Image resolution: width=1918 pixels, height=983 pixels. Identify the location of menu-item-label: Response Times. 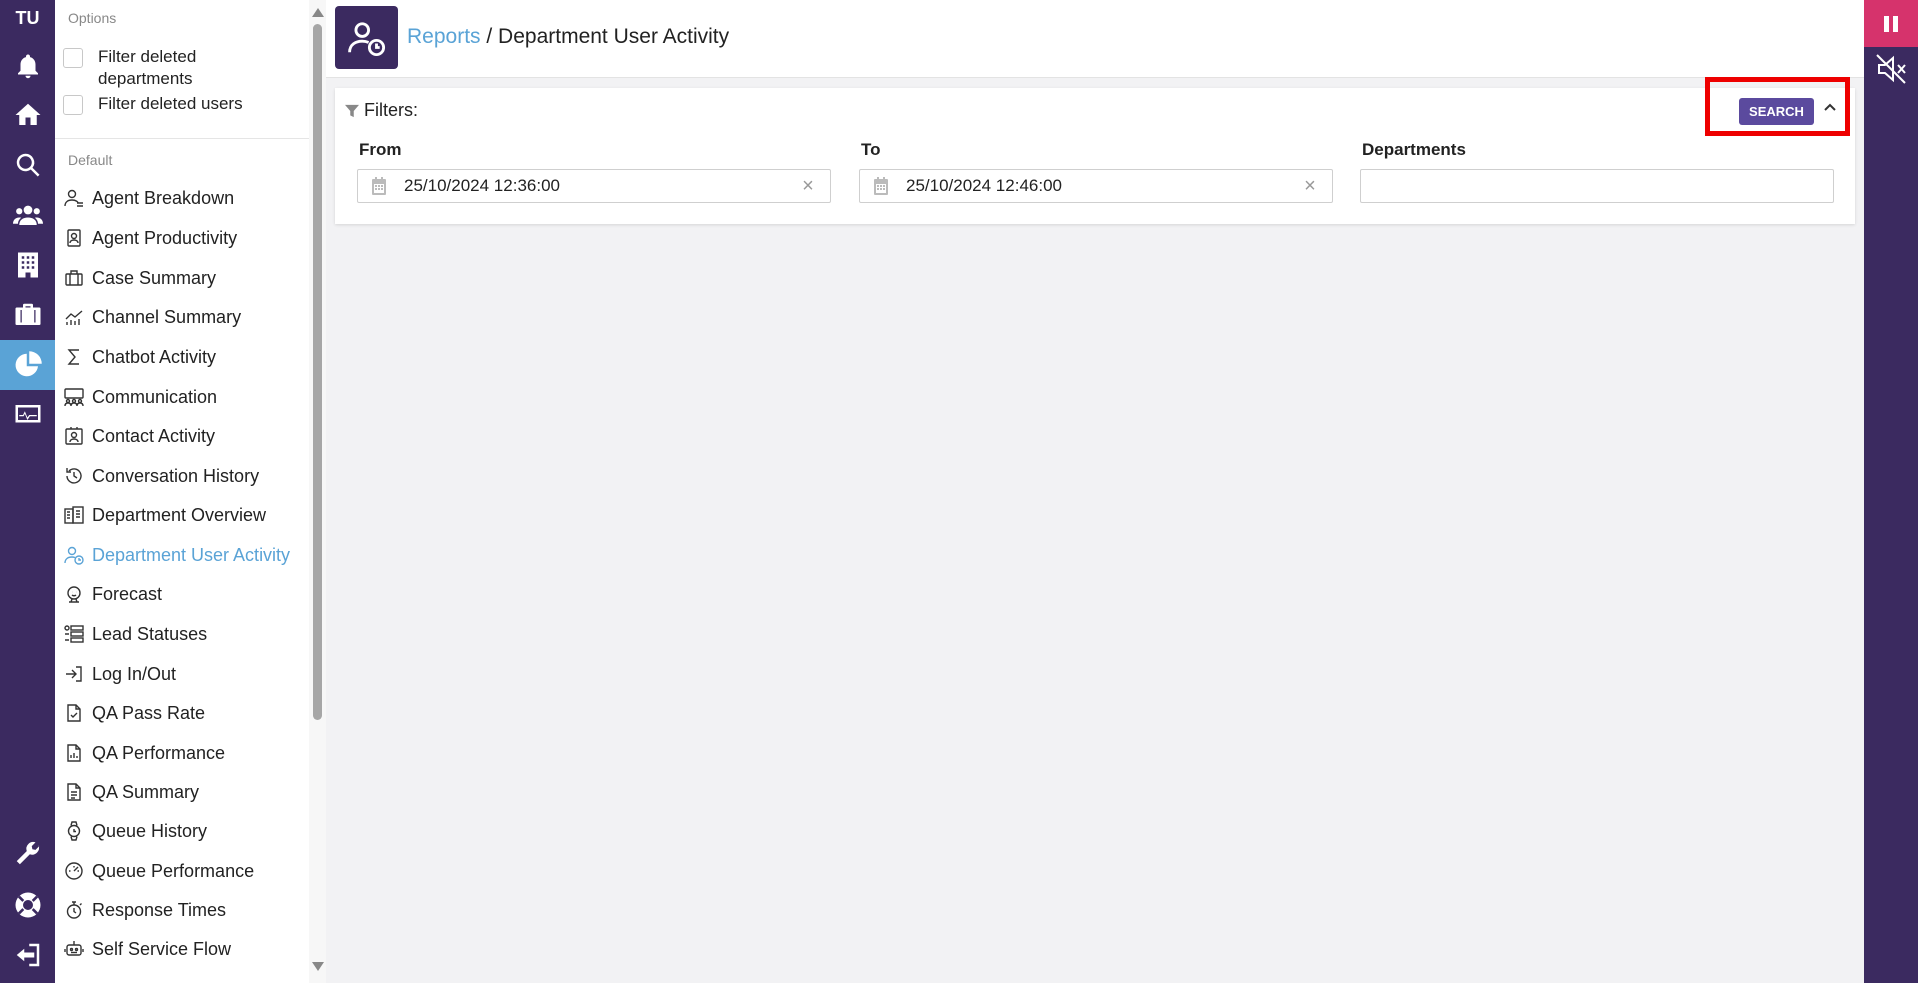
(159, 909).